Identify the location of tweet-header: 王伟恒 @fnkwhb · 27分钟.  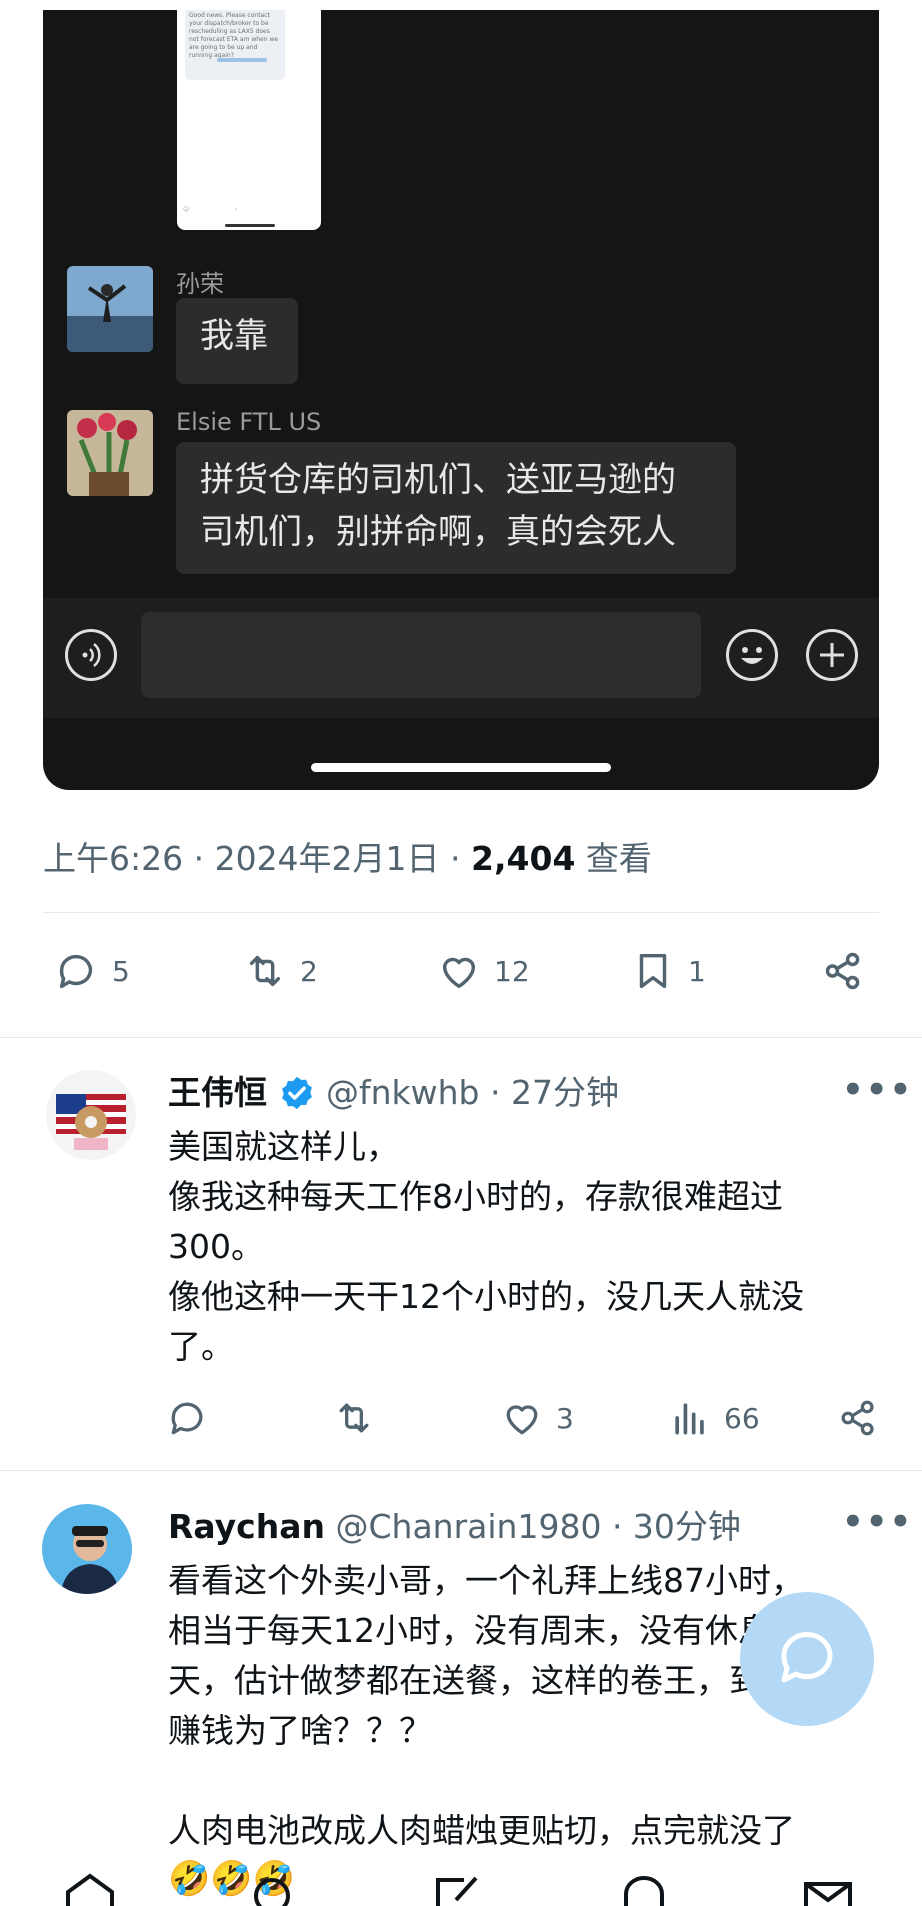
(393, 1090).